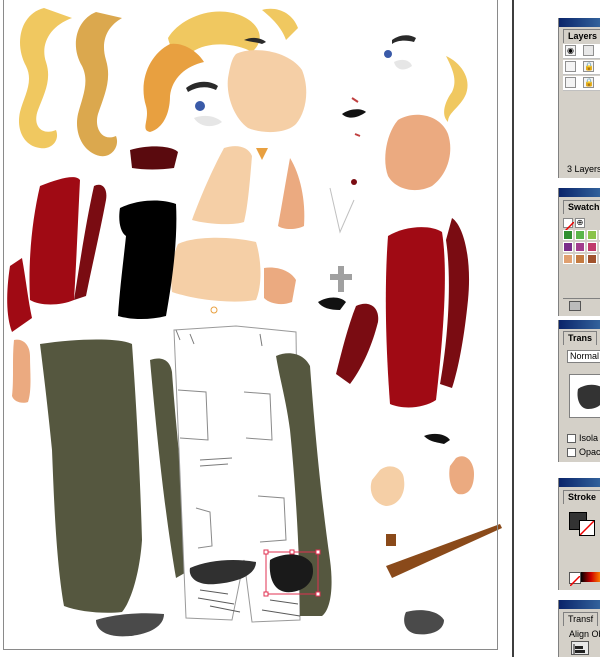  Describe the element at coordinates (581, 51) in the screenshot. I see `layer-row: ◉` at that location.